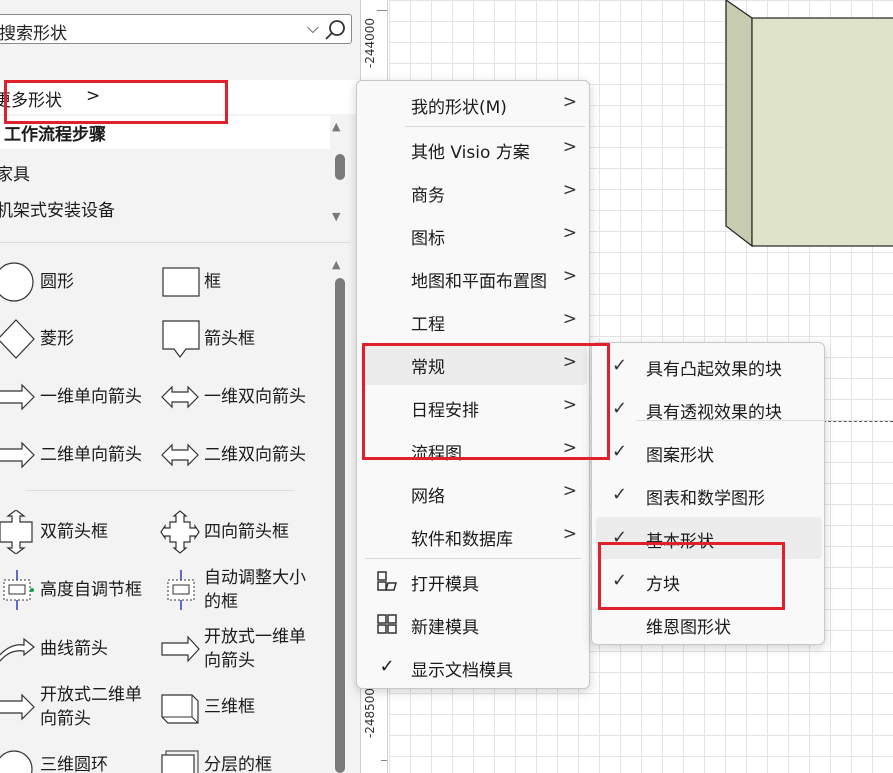 This screenshot has height=773, width=893. I want to click on submenu-item-label: 图案形状, so click(680, 456).